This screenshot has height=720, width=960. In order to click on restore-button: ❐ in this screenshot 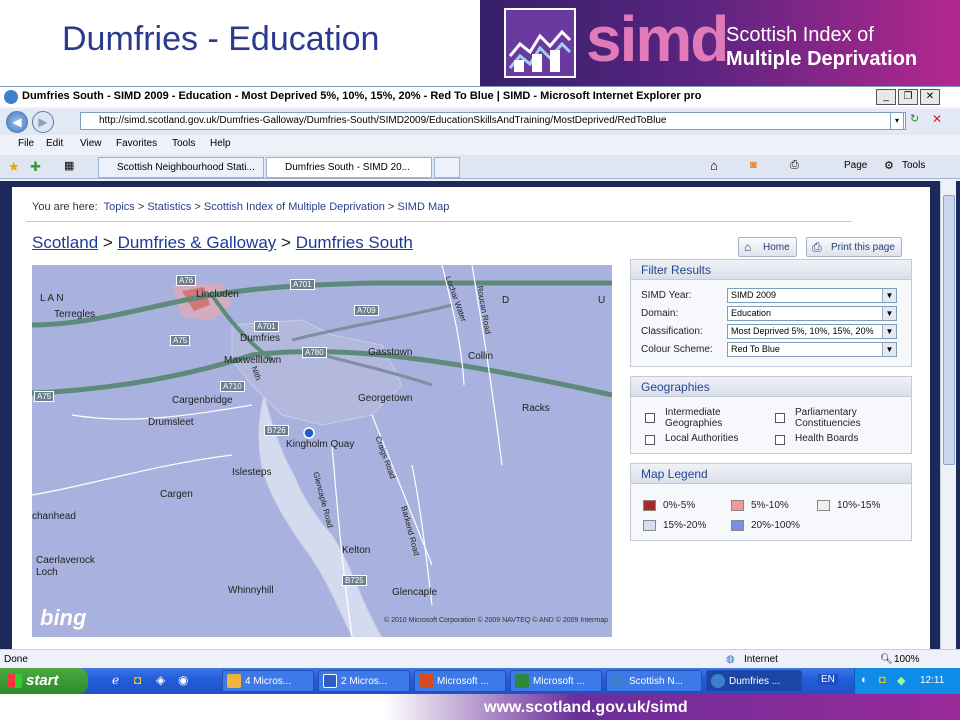, I will do `click(908, 97)`.